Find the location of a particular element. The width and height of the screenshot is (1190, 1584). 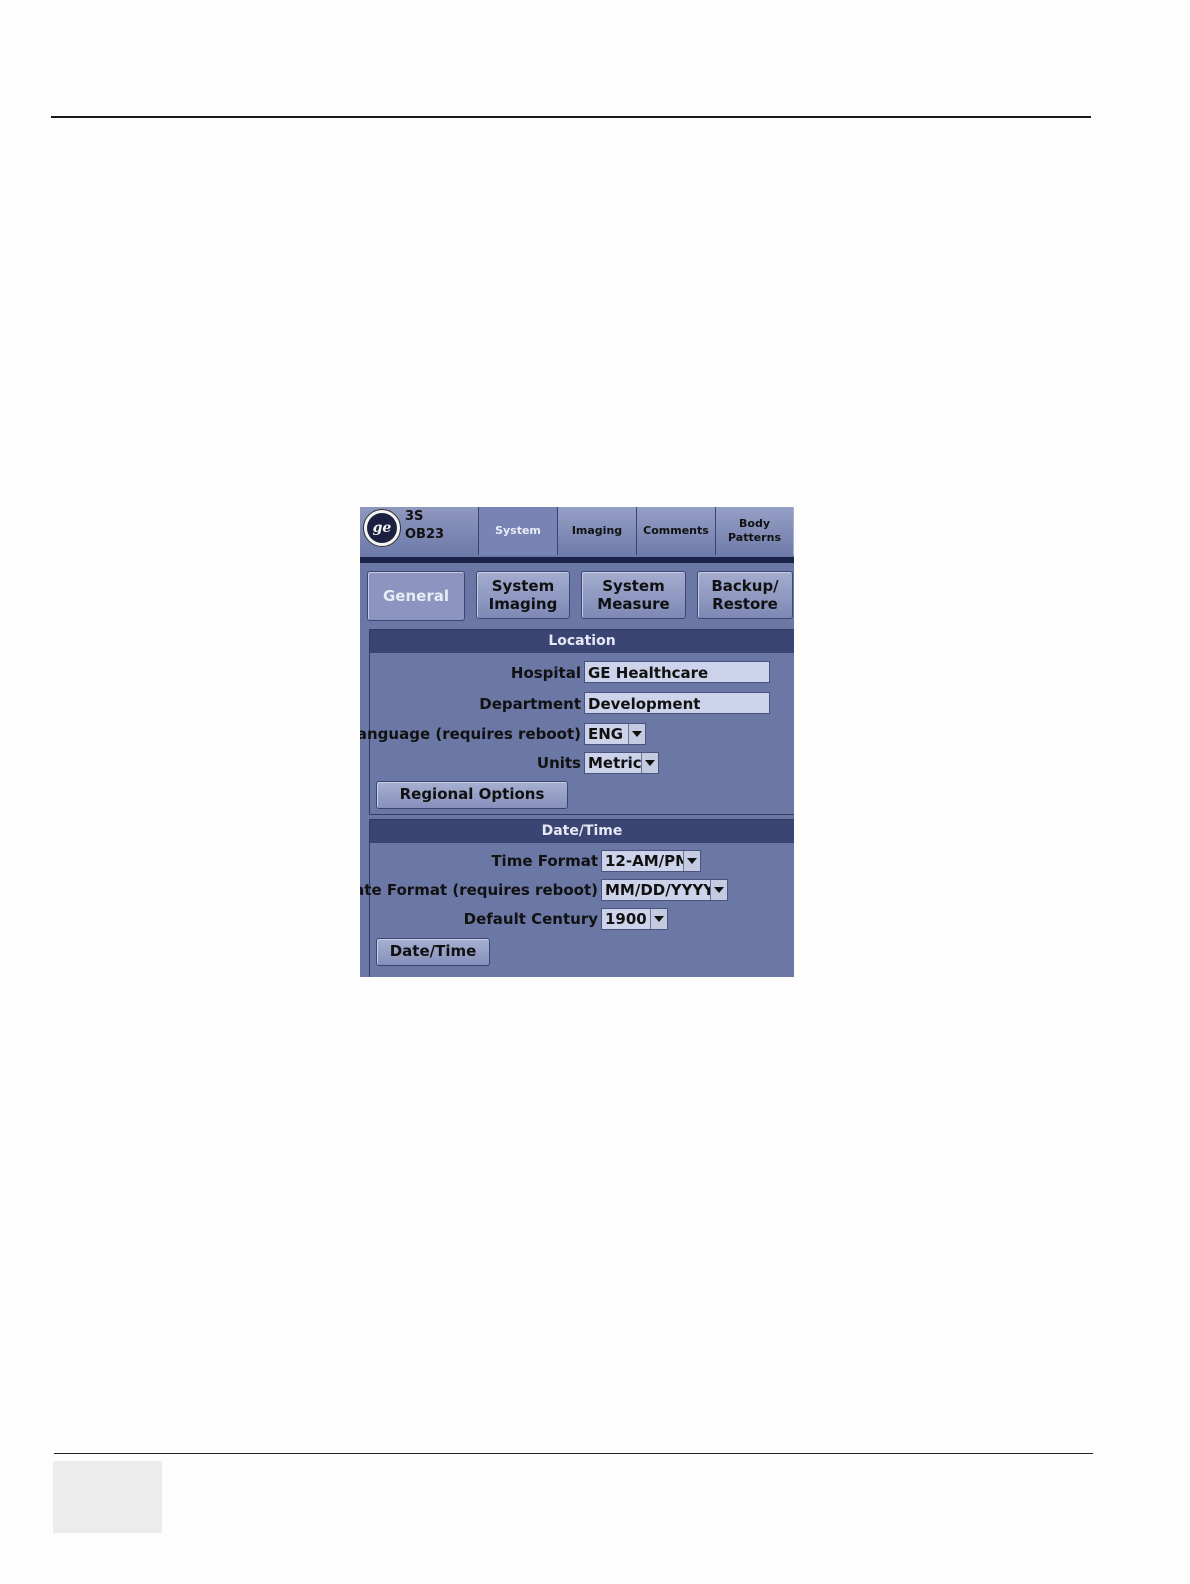

default-century-select: 1900 is located at coordinates (634, 919).